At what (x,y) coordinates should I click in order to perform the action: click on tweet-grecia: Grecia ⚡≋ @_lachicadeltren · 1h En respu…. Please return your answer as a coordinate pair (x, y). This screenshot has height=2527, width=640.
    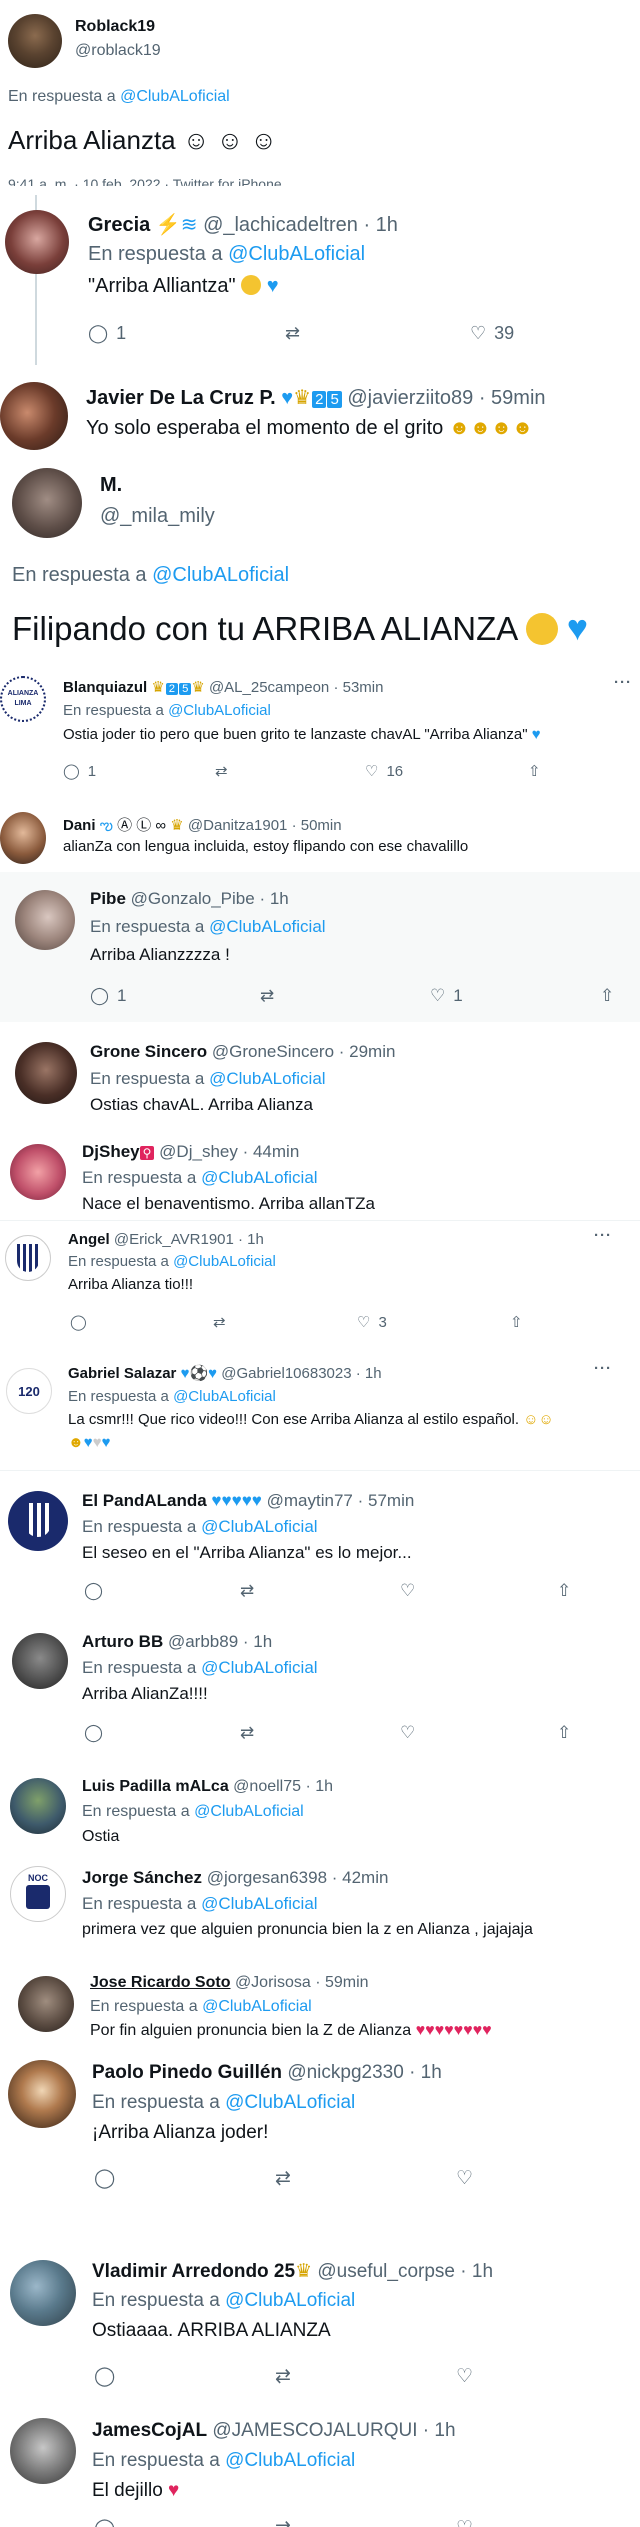
    Looking at the image, I should click on (320, 282).